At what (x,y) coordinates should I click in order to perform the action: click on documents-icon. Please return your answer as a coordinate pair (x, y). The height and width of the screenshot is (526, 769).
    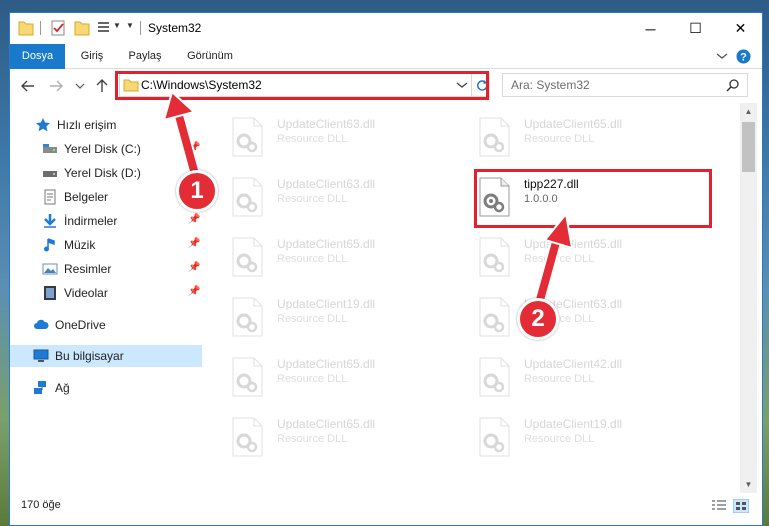
    Looking at the image, I should click on (50, 197).